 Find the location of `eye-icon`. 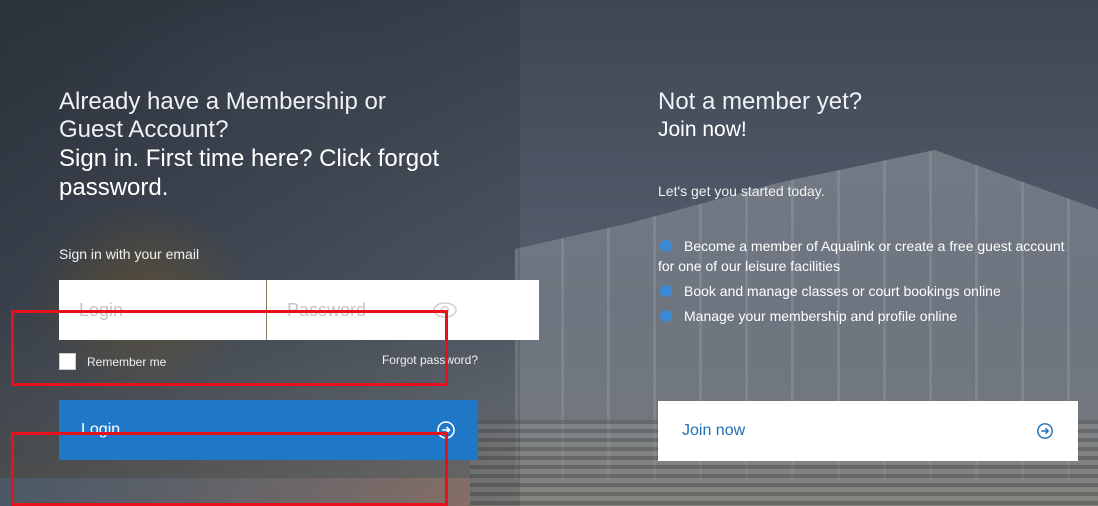

eye-icon is located at coordinates (445, 310).